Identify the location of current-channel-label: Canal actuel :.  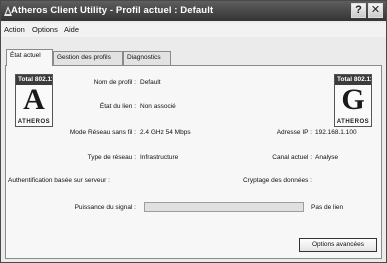
(292, 157).